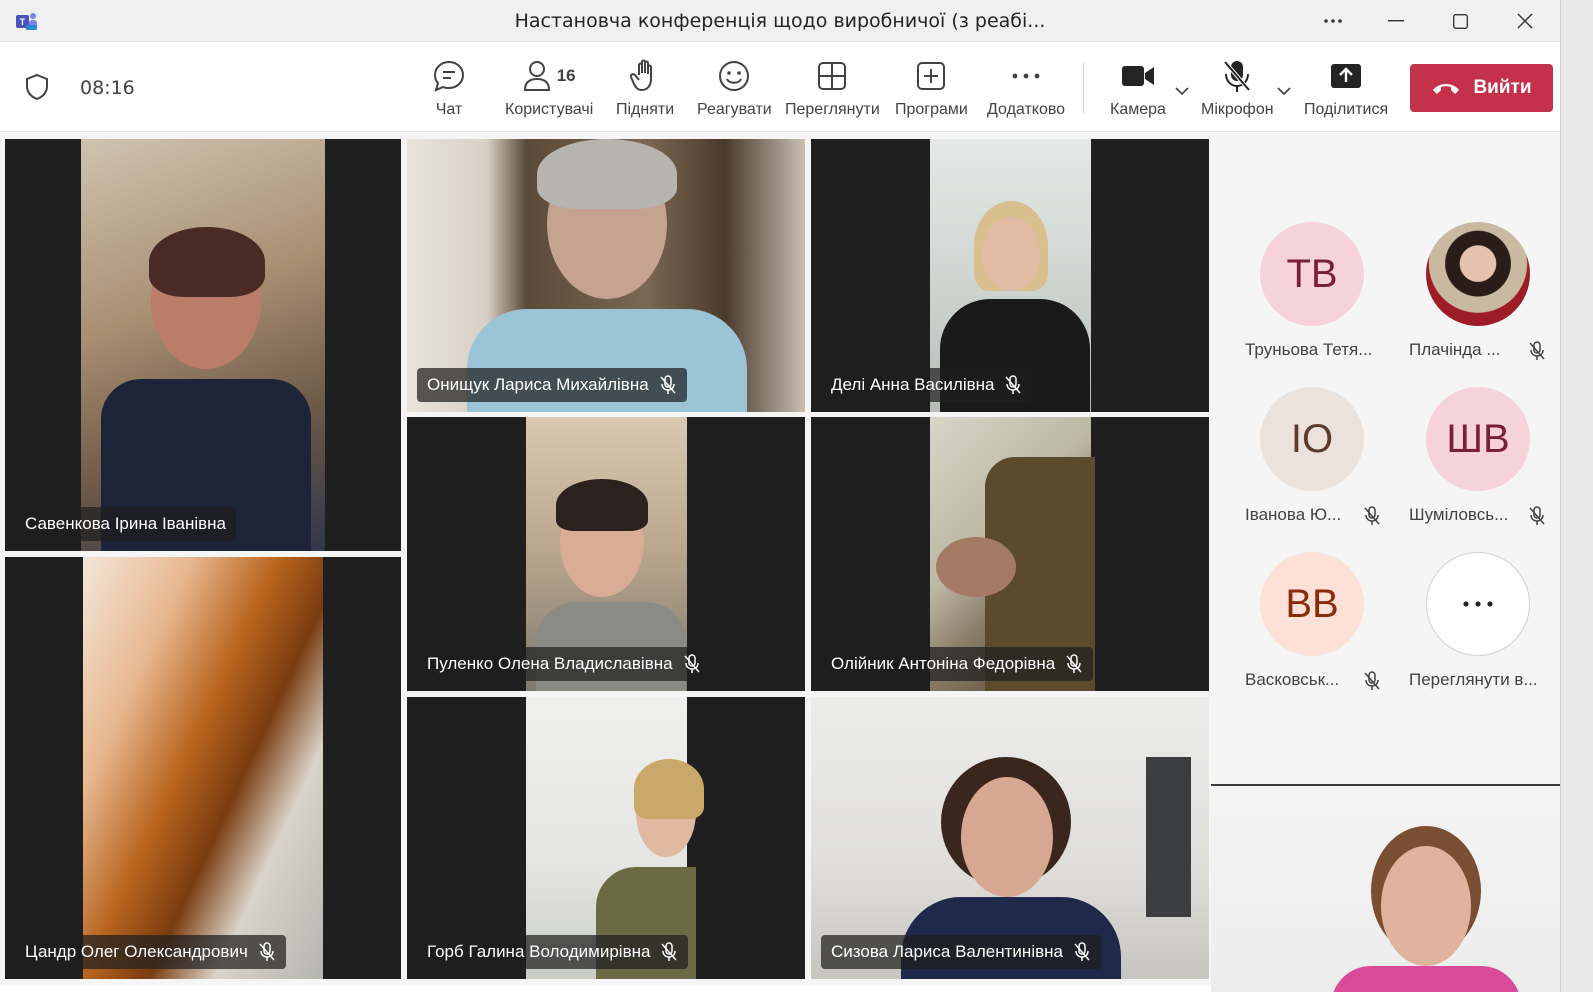 The image size is (1593, 992). What do you see at coordinates (449, 76) in the screenshot?
I see `chat-icon` at bounding box center [449, 76].